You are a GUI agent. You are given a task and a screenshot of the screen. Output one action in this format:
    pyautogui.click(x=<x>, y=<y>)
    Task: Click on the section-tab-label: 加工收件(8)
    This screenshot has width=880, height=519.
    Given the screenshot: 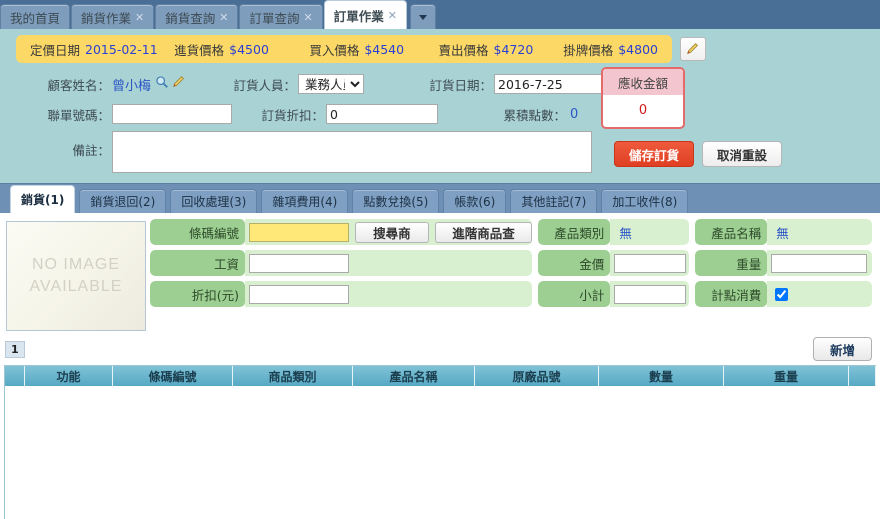 What is the action you would take?
    pyautogui.click(x=645, y=202)
    